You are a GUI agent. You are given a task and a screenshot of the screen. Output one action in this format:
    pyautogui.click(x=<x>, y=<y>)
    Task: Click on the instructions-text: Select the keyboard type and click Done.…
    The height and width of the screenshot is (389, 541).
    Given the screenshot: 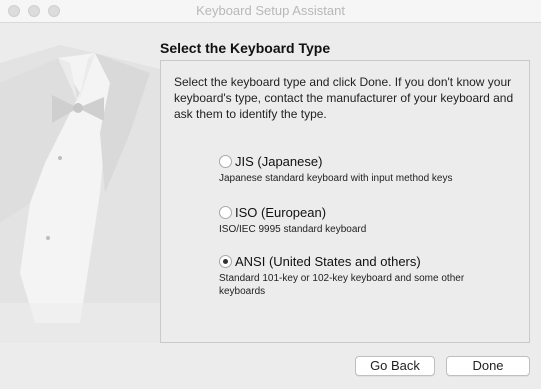 What is the action you would take?
    pyautogui.click(x=344, y=98)
    